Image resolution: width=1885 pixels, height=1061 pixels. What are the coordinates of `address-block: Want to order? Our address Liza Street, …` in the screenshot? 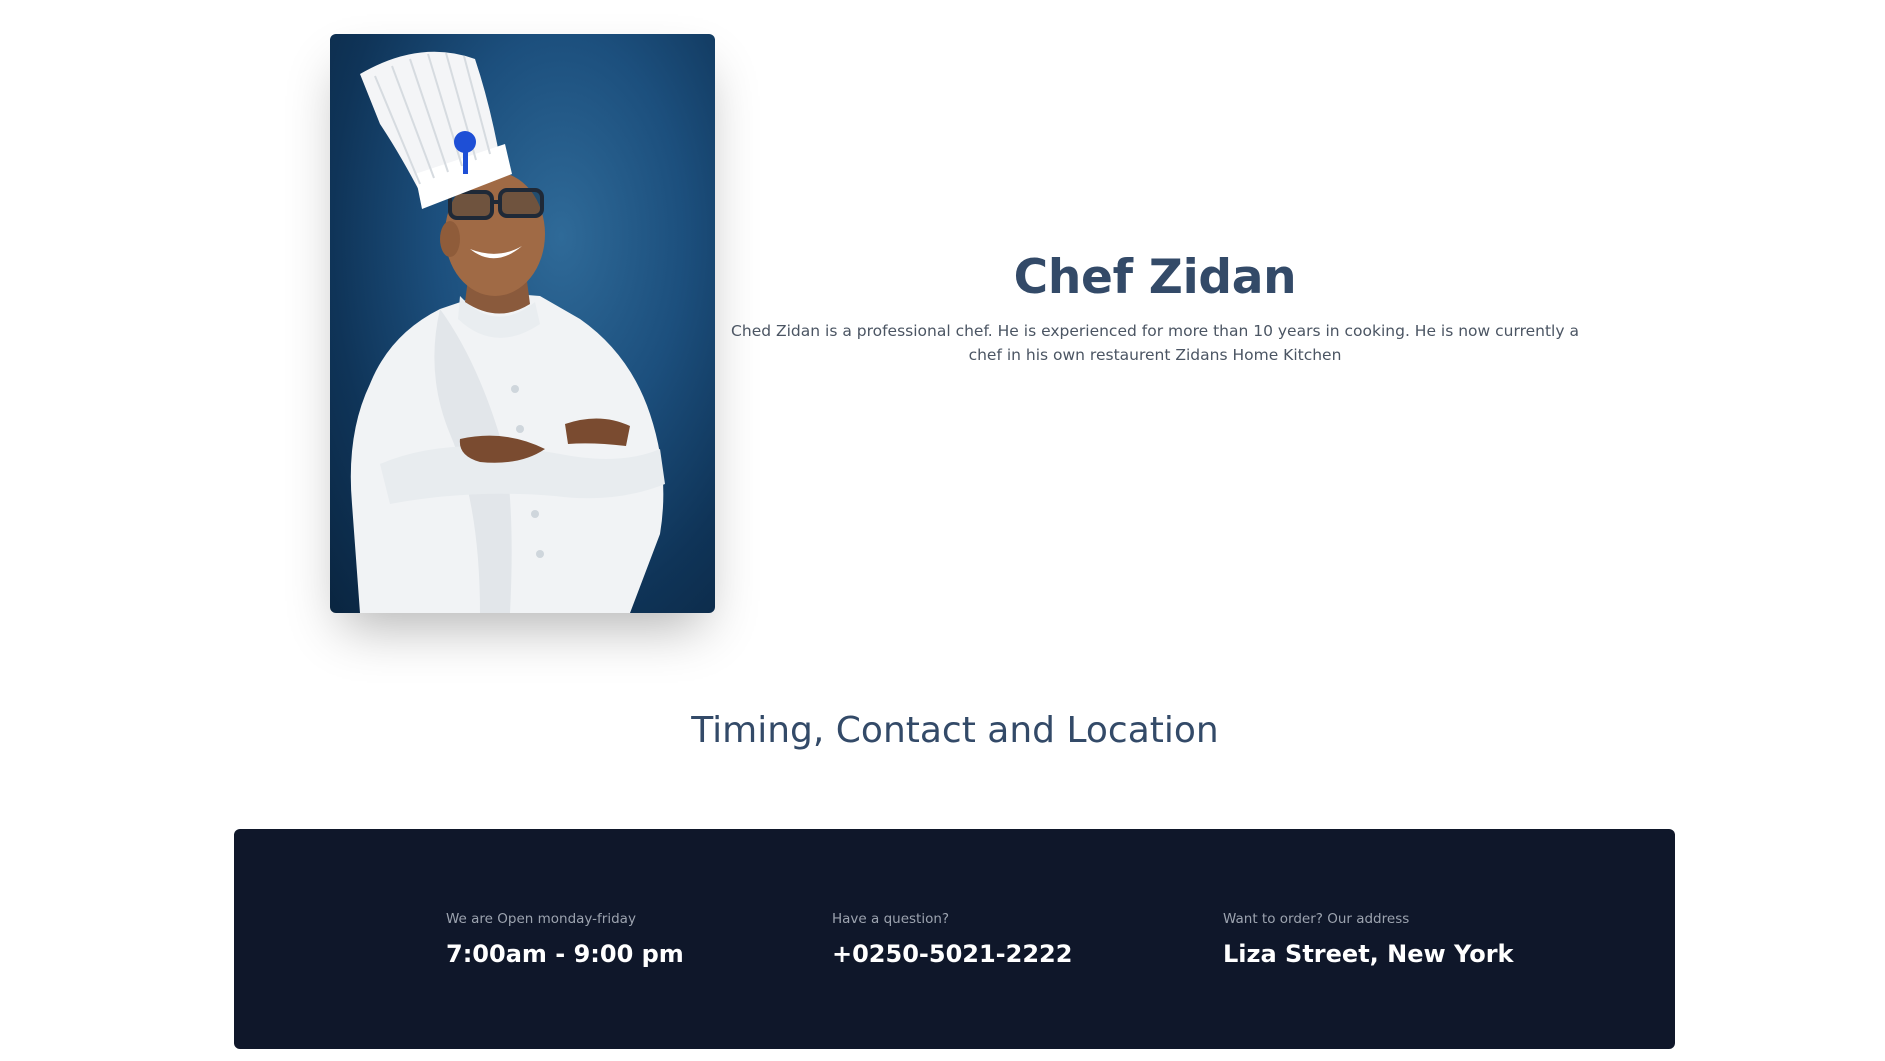 It's located at (1368, 940).